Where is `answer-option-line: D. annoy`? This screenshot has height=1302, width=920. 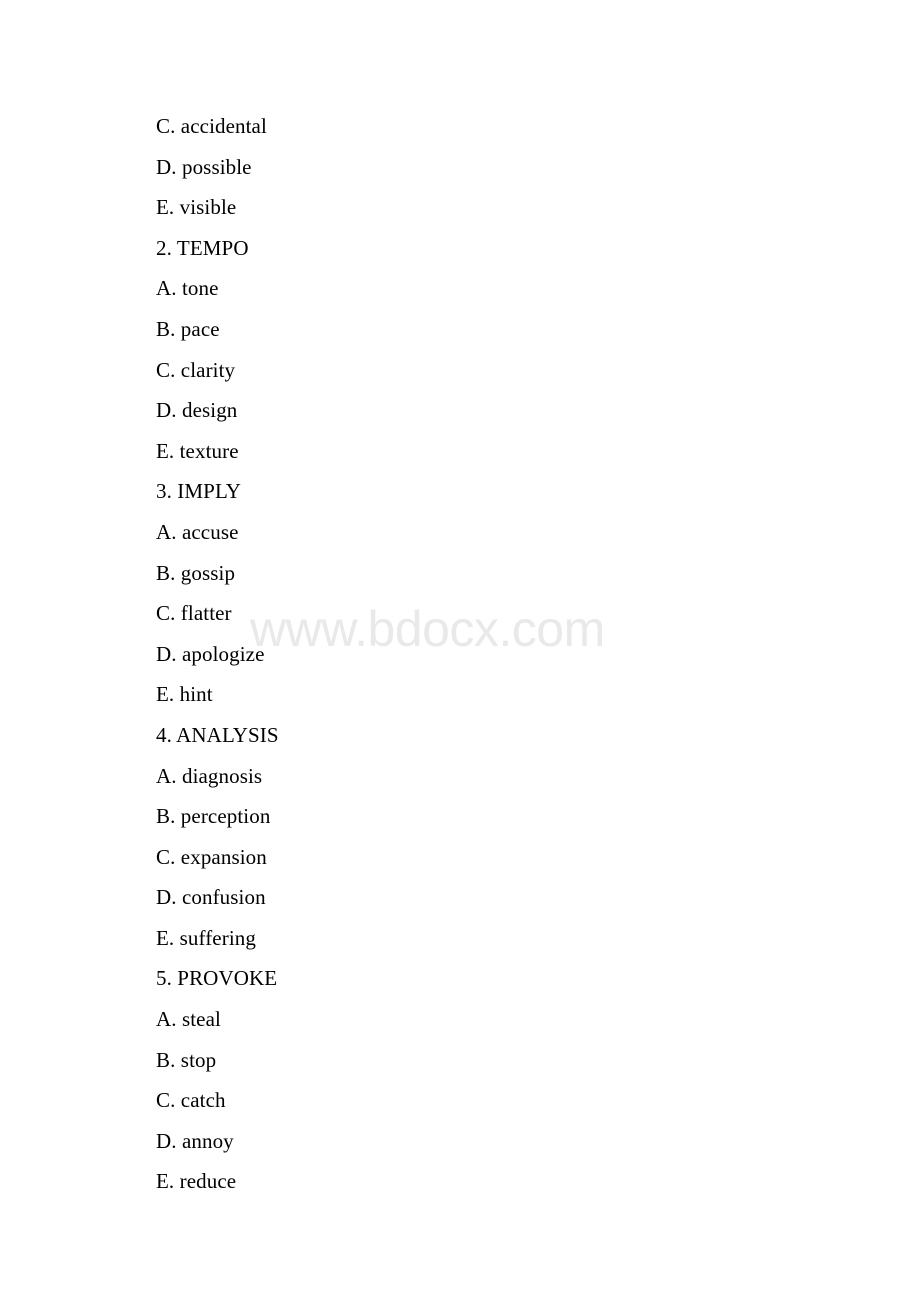 answer-option-line: D. annoy is located at coordinates (195, 1140).